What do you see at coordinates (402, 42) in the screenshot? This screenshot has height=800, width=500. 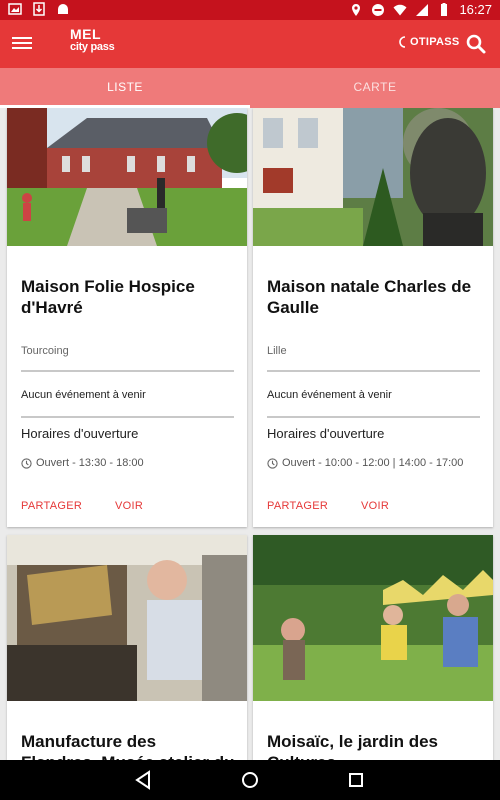 I see `otipass-mark-icon` at bounding box center [402, 42].